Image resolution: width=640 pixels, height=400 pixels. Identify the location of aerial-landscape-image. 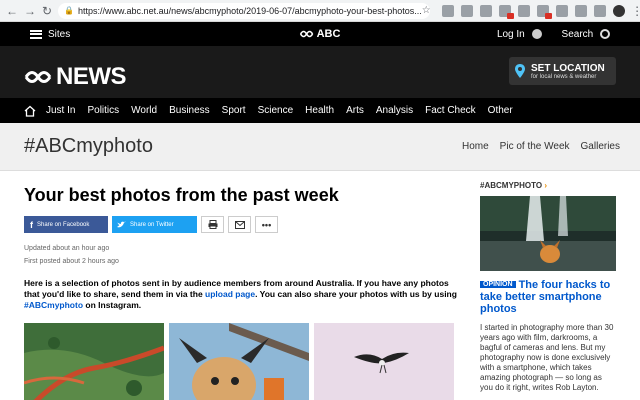
(94, 361).